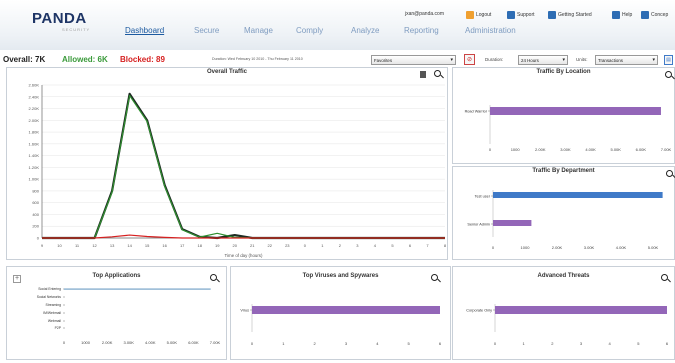 The image size is (675, 363). What do you see at coordinates (217, 245) in the screenshot?
I see `x-tick-label: 19` at bounding box center [217, 245].